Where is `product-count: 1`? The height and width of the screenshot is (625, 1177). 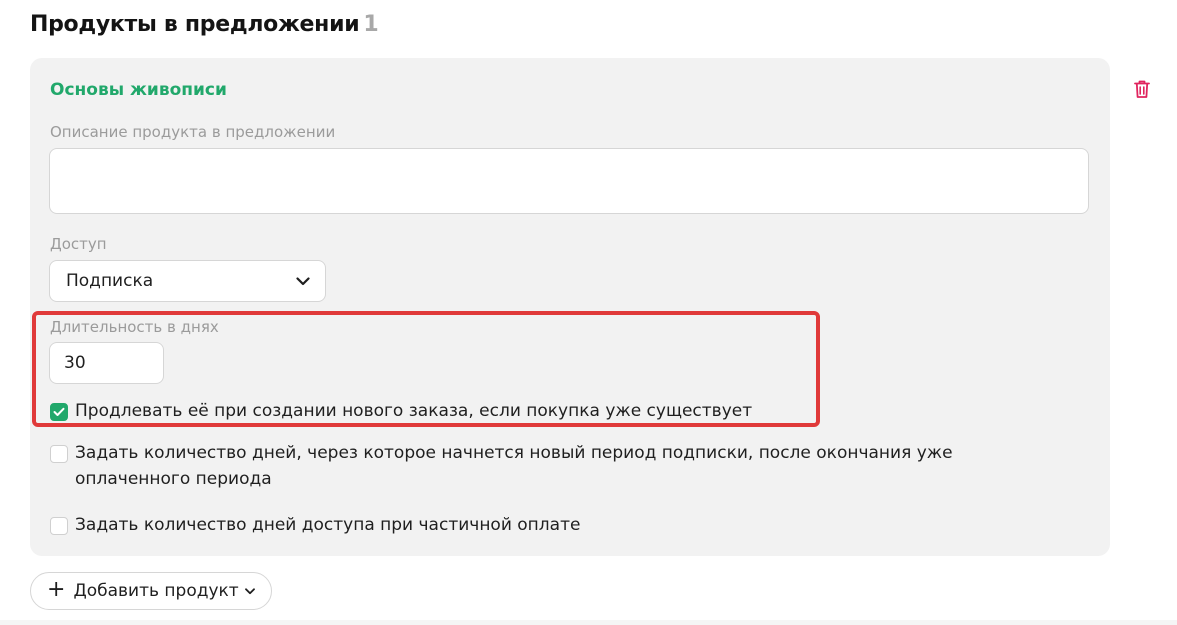 product-count: 1 is located at coordinates (371, 24).